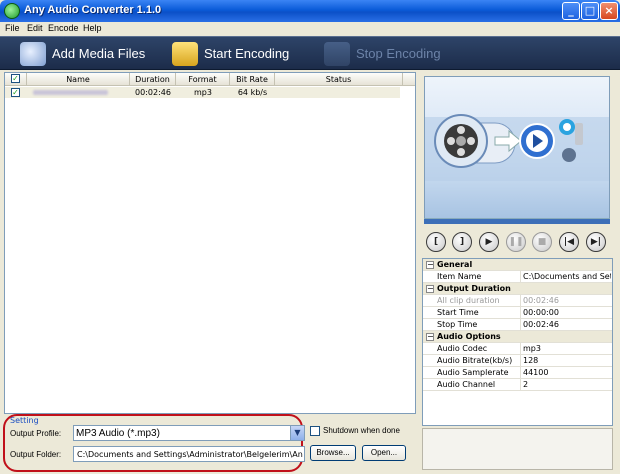  I want to click on column-header-format: Format, so click(203, 79).